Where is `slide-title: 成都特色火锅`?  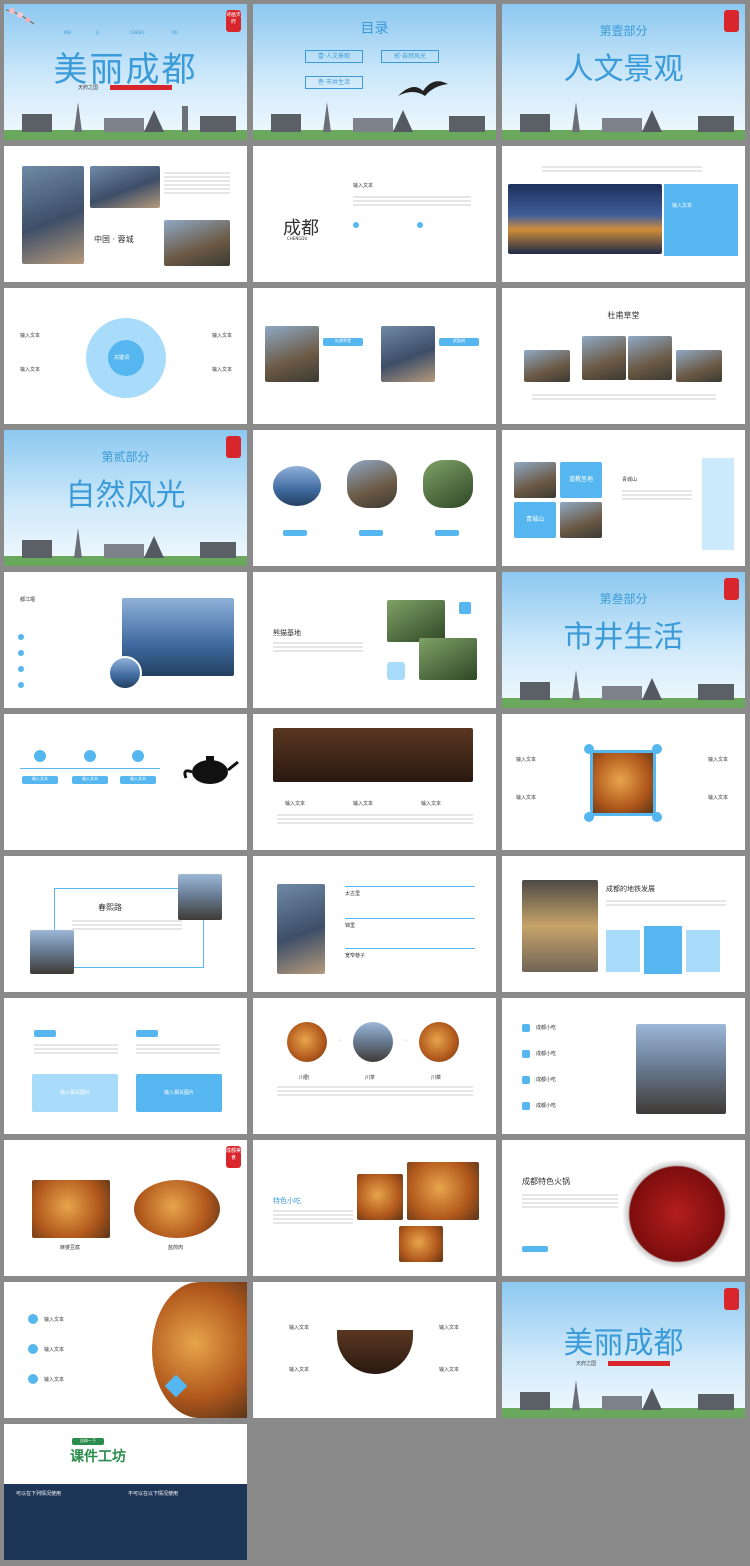 slide-title: 成都特色火锅 is located at coordinates (546, 1181).